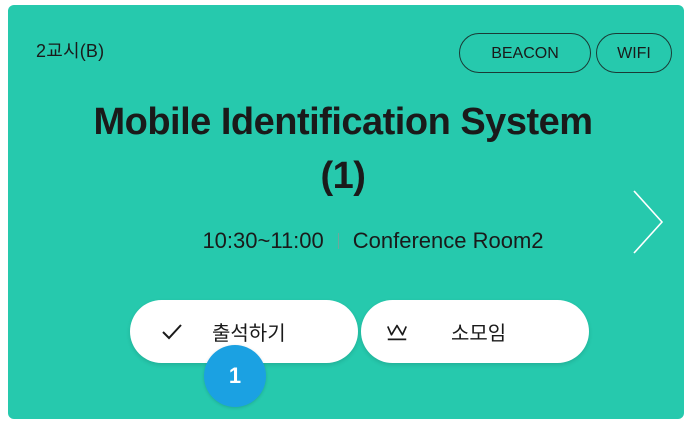 This screenshot has height=424, width=692. I want to click on period-label: 2교시(B), so click(70, 51).